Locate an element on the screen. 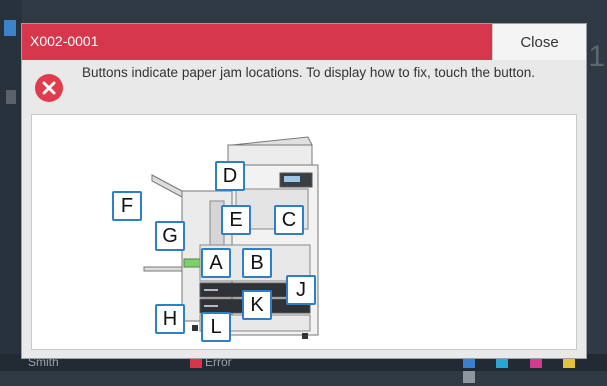 This screenshot has width=607, height=386. jam-location-button-k: K is located at coordinates (257, 305).